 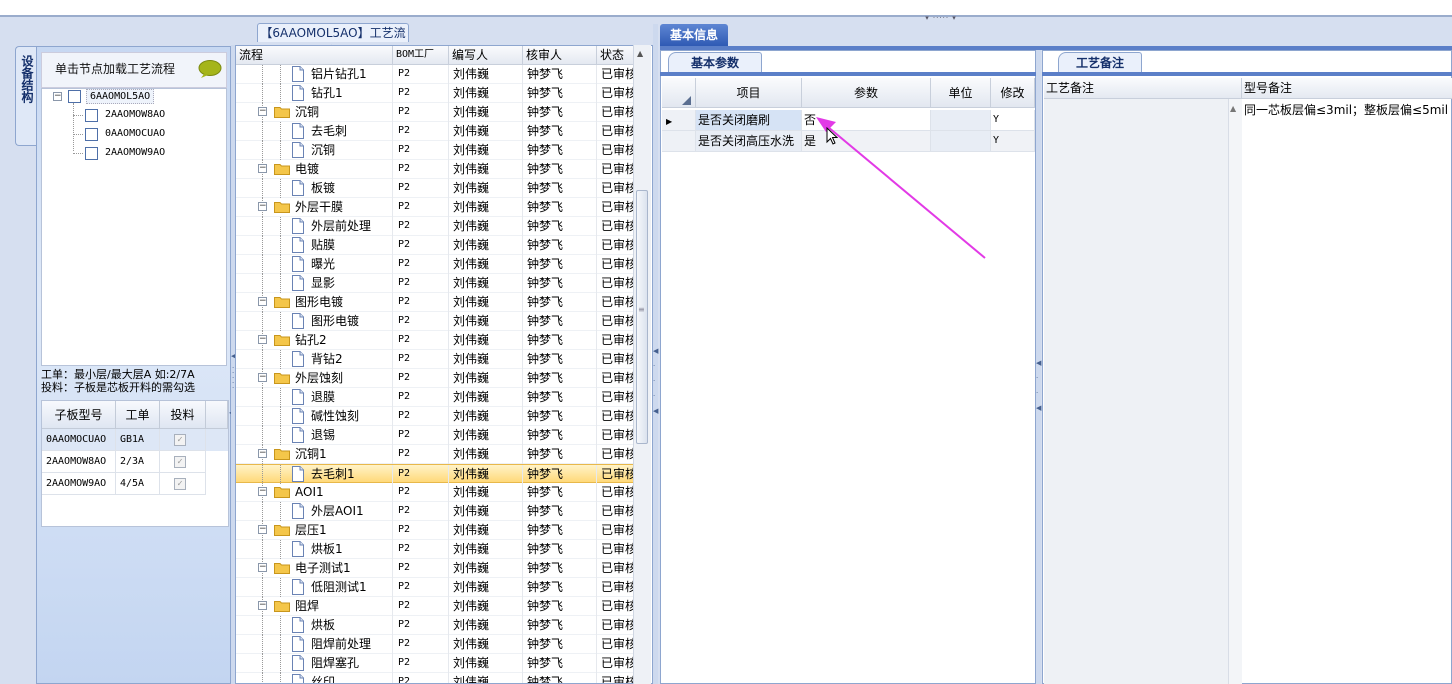 I want to click on param-header-modify: 修改, so click(x=1013, y=93).